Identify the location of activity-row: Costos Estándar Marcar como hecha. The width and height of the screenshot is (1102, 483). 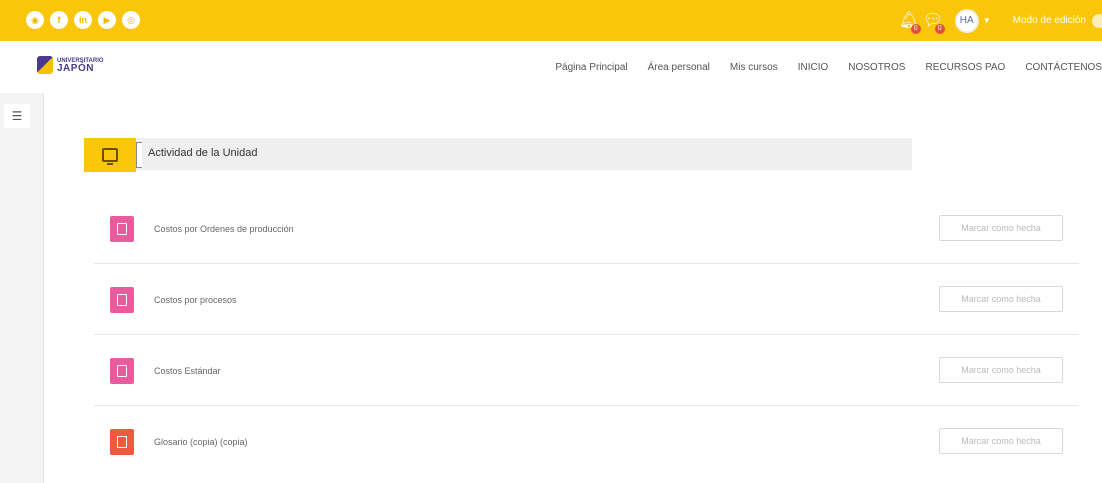
(586, 371).